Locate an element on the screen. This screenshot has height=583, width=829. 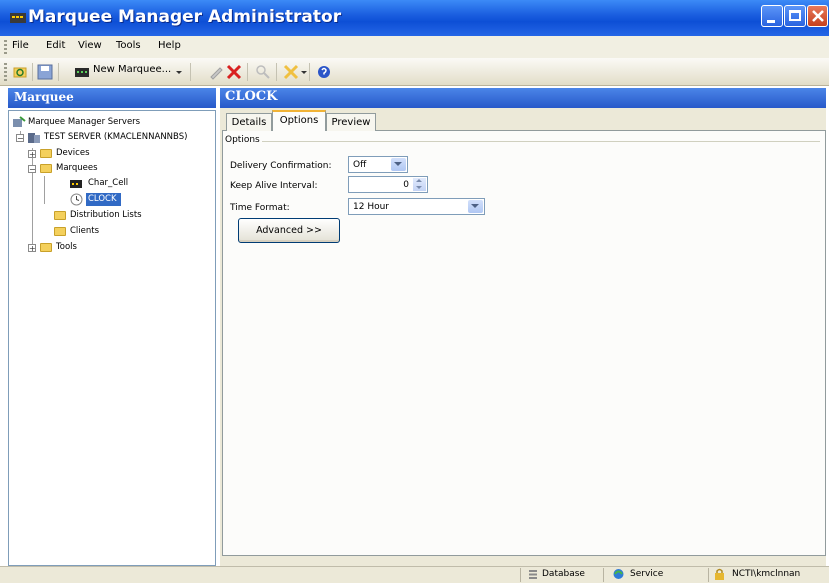
status-user: NCTI\kmclnnan is located at coordinates (766, 574).